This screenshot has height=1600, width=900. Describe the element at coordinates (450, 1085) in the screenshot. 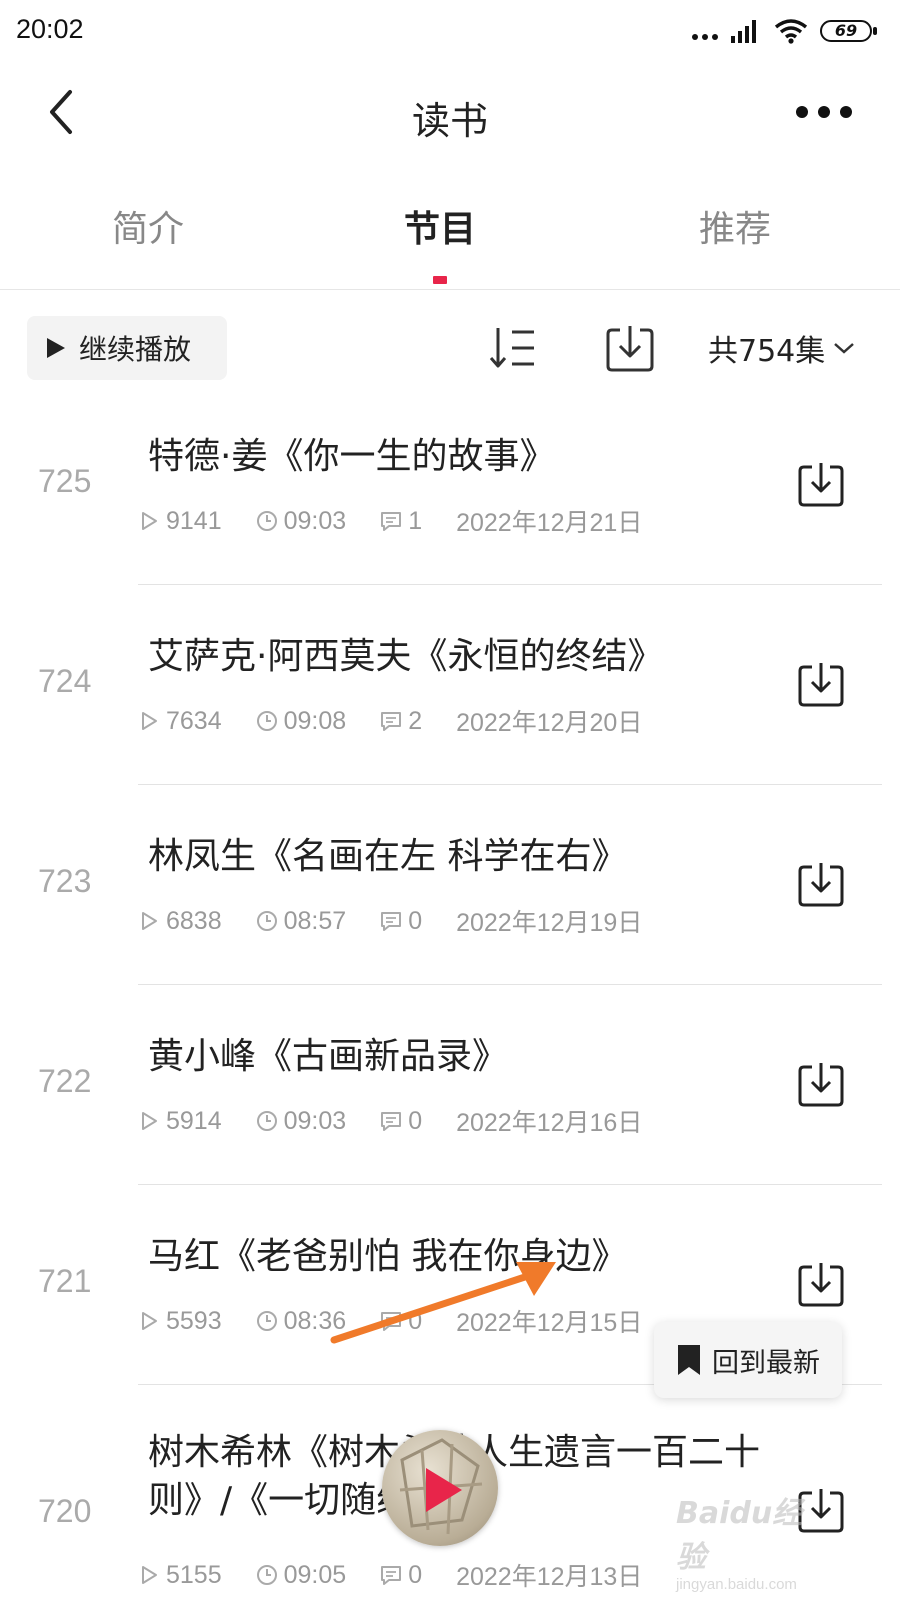

I see `episode-item: 722 黄小峰《古画新品录》 5914 09:03 0 2022年12月16日` at that location.